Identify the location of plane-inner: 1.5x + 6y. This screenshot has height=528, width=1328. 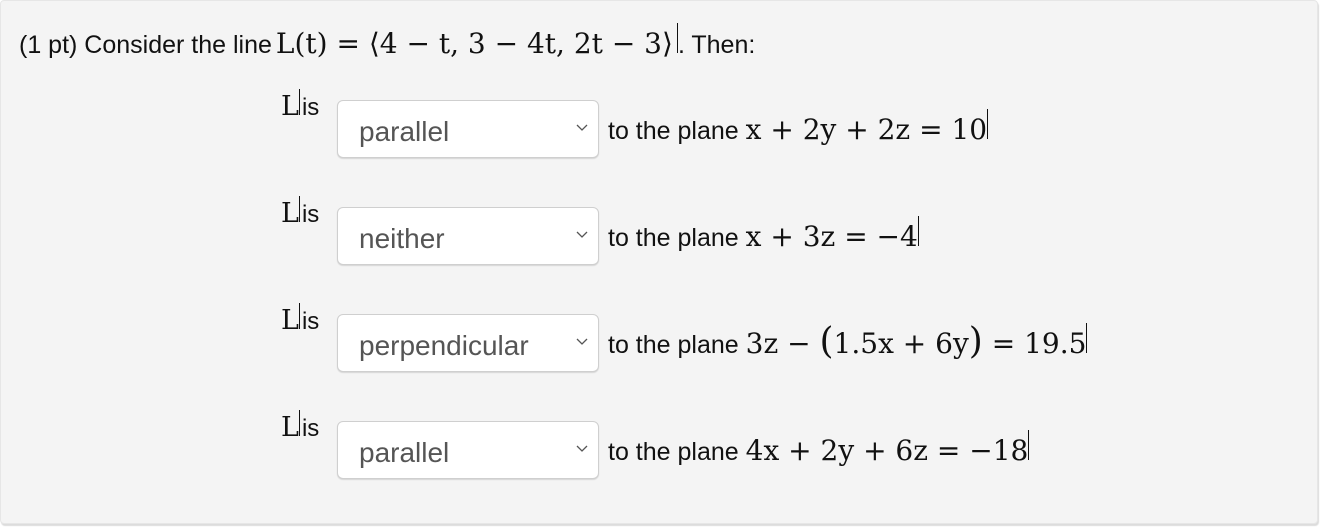
(901, 343).